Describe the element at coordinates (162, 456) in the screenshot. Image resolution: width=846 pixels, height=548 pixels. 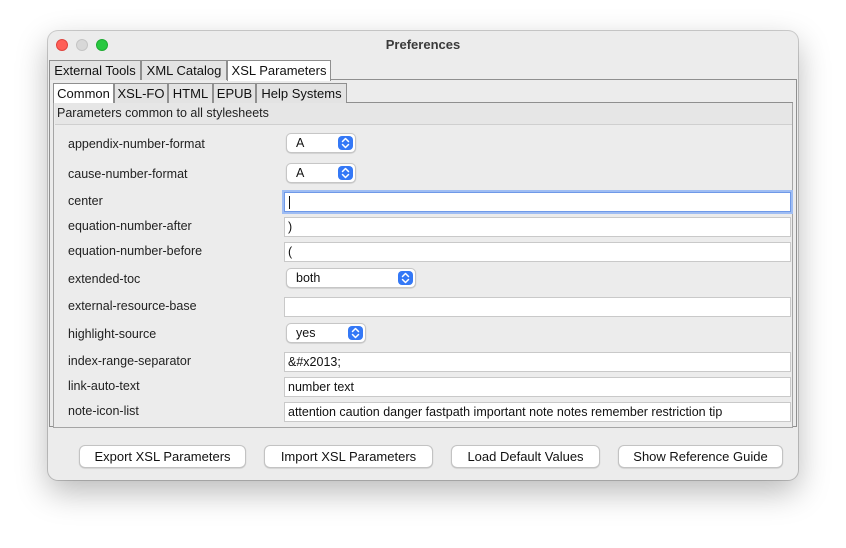
I see `export-xsl-parameters-button: Export XSL Parameters` at that location.